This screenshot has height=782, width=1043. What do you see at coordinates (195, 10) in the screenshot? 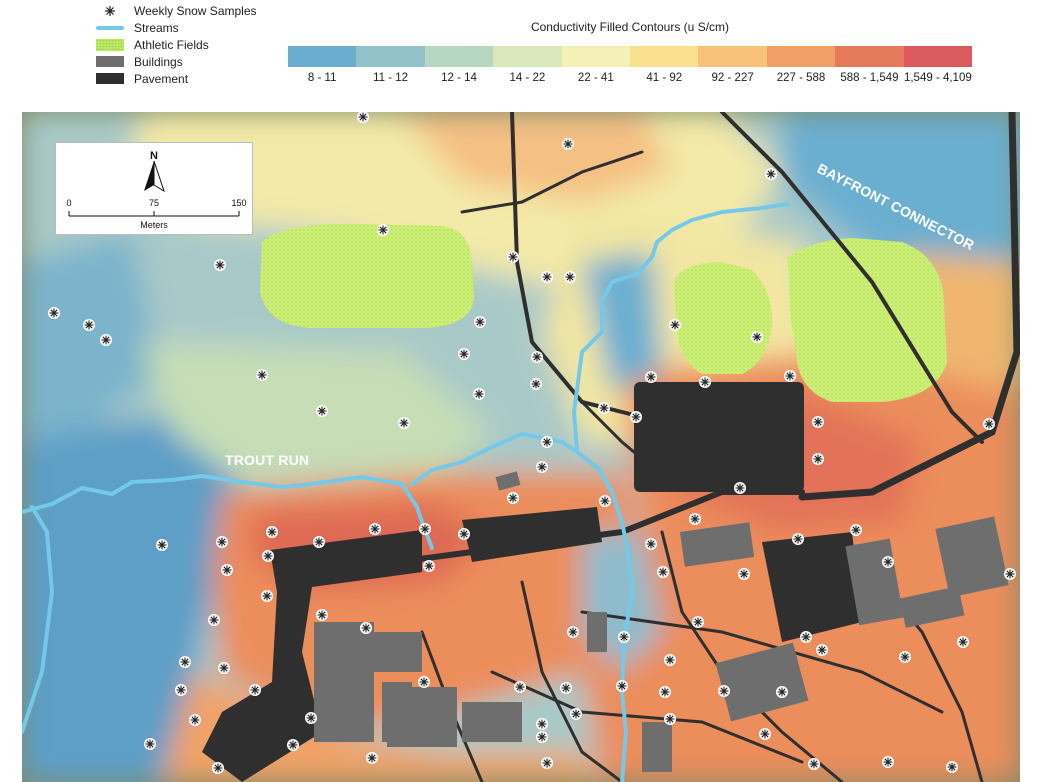
I see `legend-label: Weekly Snow Samples` at bounding box center [195, 10].